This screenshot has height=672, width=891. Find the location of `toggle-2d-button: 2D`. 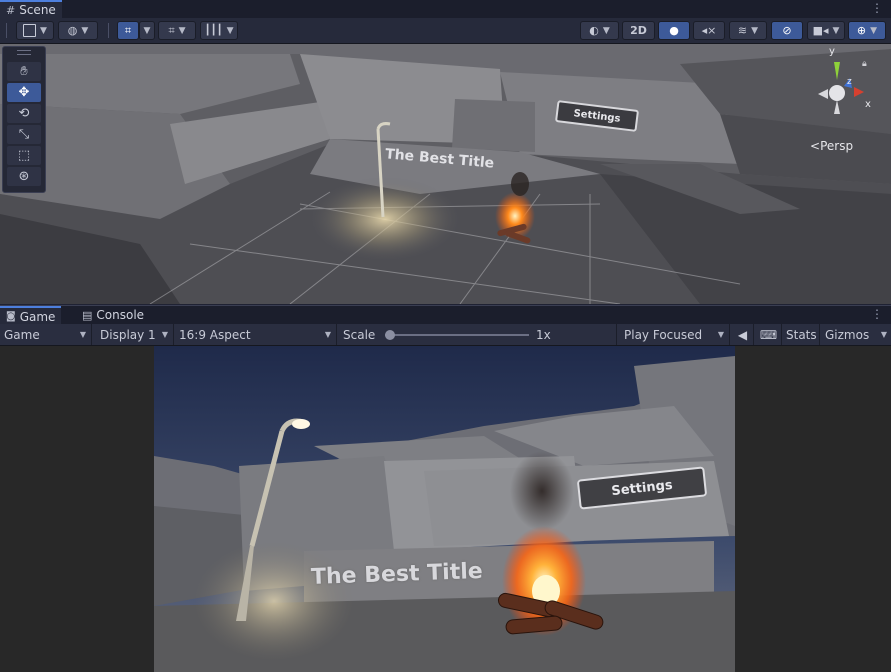

toggle-2d-button: 2D is located at coordinates (638, 30).